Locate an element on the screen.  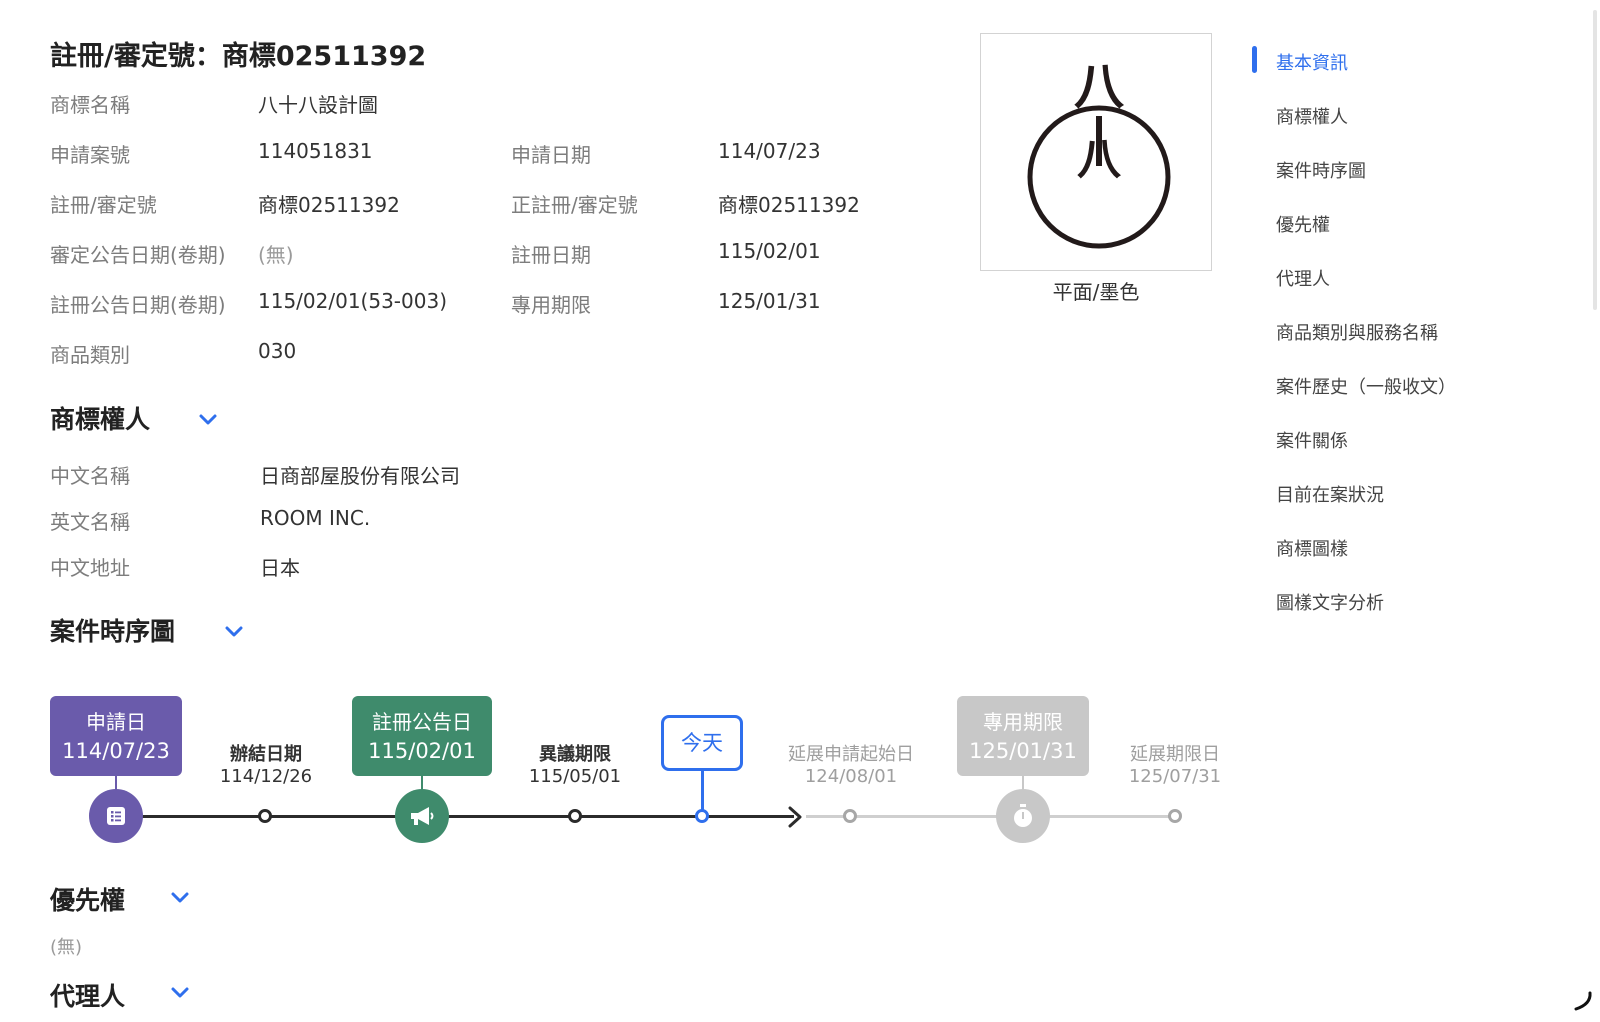
owner-chinese-name-value: 日商部屋股份有限公司 is located at coordinates (360, 476).